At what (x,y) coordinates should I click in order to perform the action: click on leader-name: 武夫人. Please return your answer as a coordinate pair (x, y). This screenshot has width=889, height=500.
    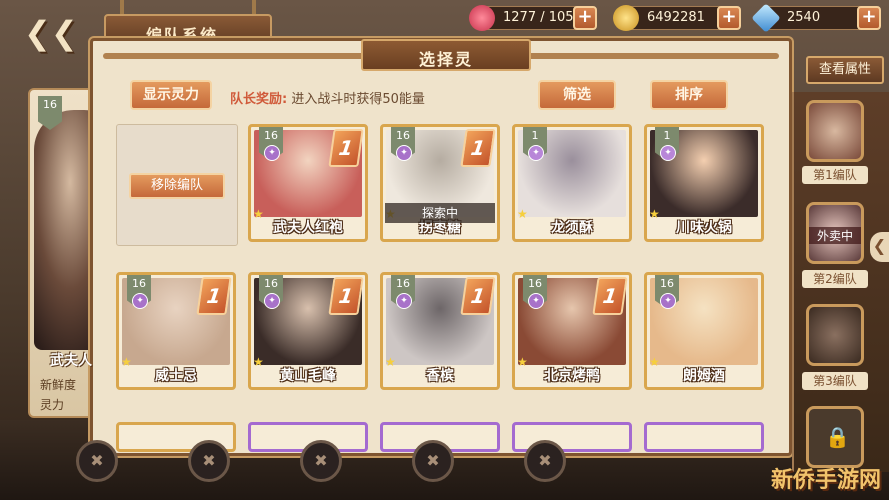
    Looking at the image, I should click on (71, 361).